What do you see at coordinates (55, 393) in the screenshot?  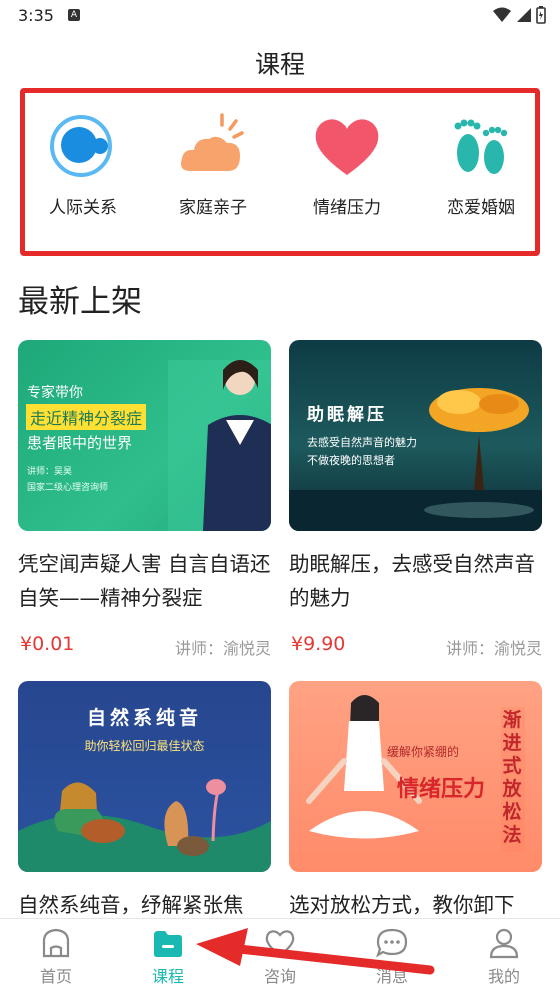 I see `thumb-text: 专家带你` at bounding box center [55, 393].